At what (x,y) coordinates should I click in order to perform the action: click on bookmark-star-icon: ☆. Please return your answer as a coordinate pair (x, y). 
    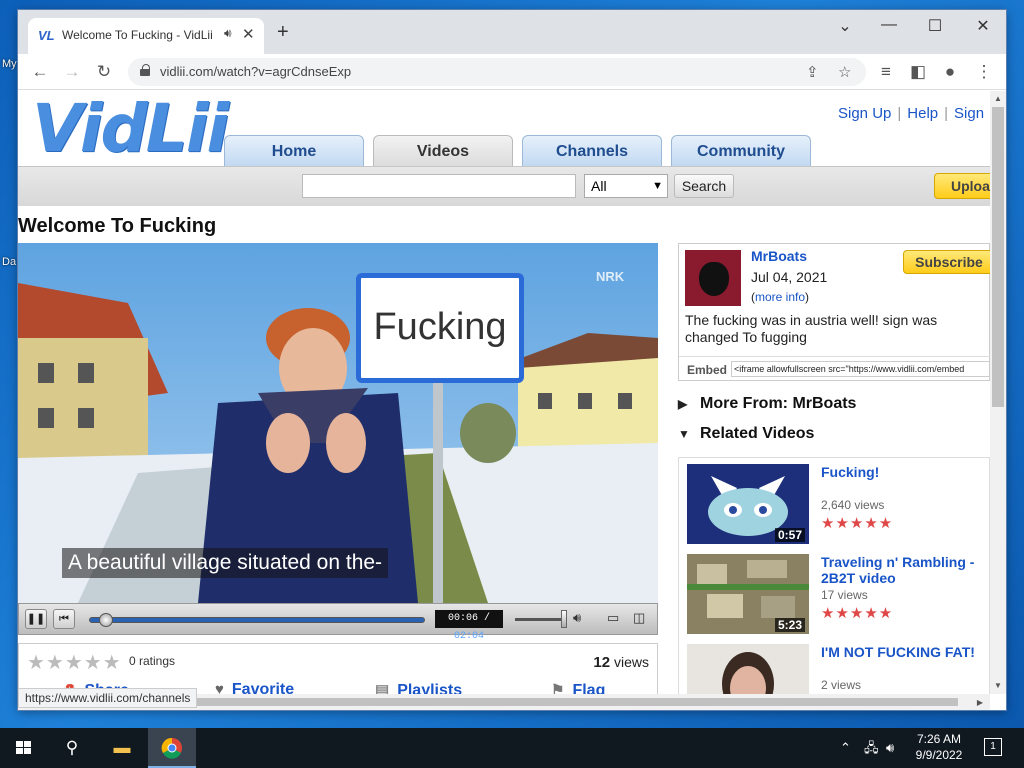
    Looking at the image, I should click on (844, 72).